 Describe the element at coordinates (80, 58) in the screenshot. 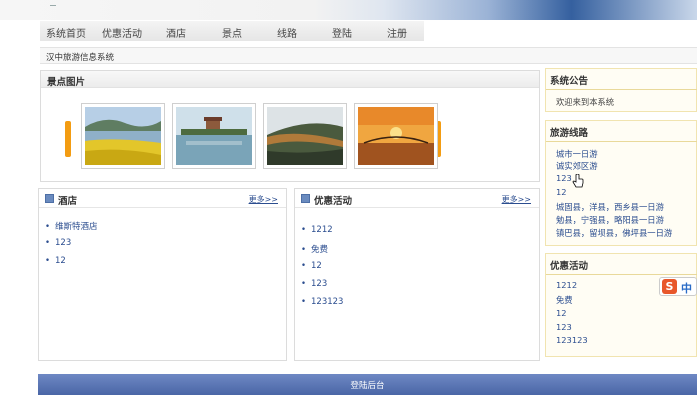

I see `site-name: 汉中旅游信息系统` at that location.